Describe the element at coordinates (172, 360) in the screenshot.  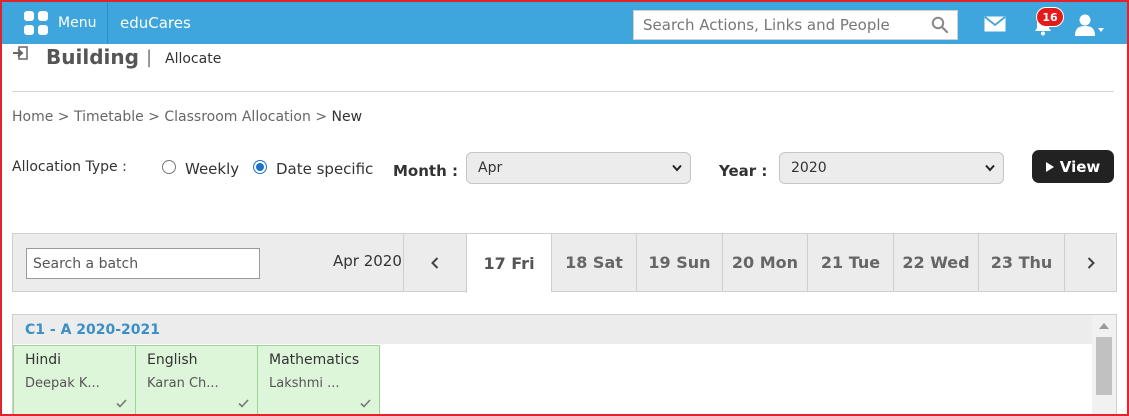
I see `subject-name: English` at that location.